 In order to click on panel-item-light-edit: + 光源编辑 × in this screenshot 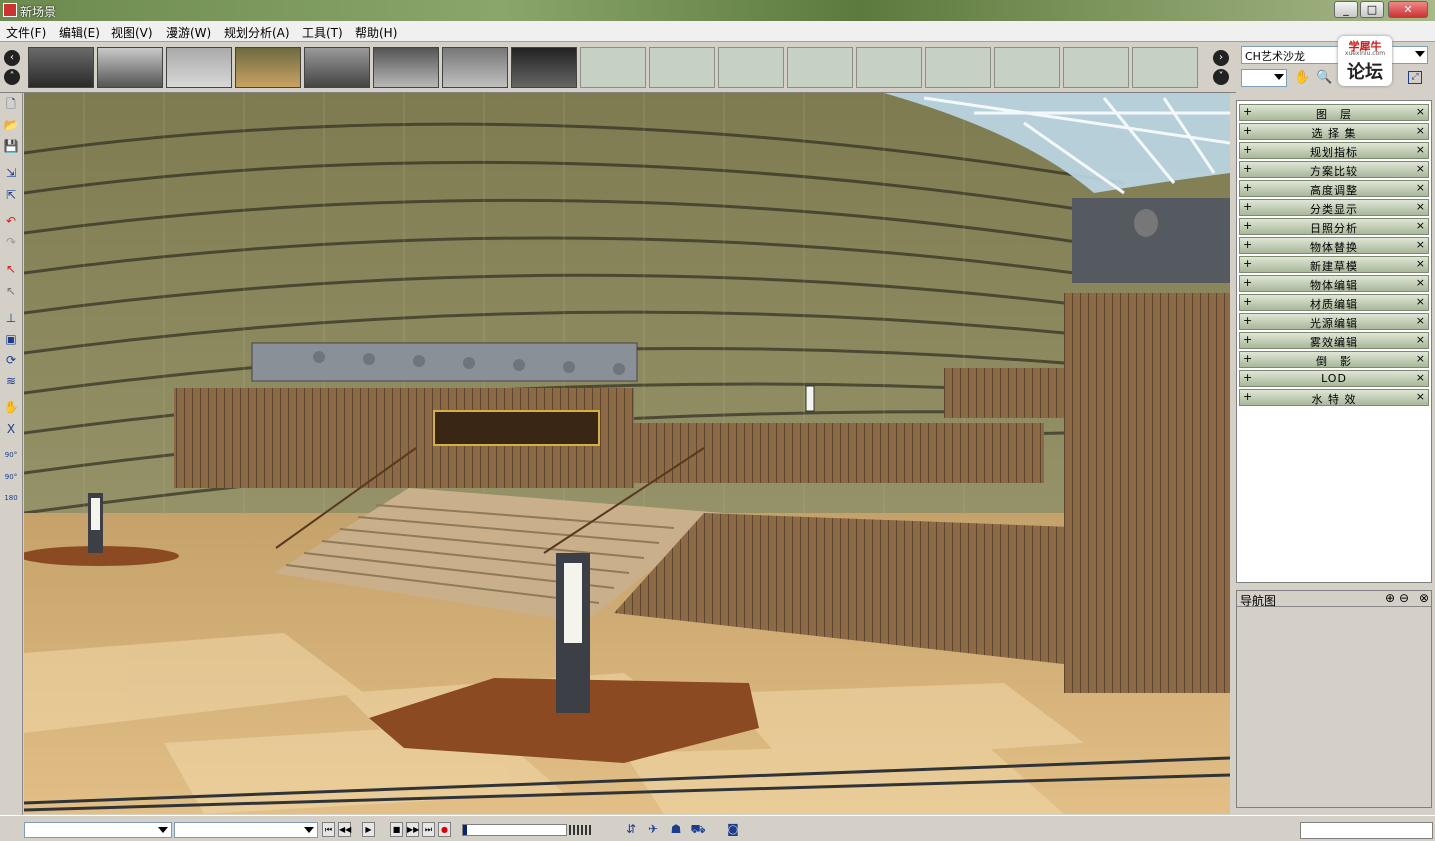, I will do `click(1334, 321)`.